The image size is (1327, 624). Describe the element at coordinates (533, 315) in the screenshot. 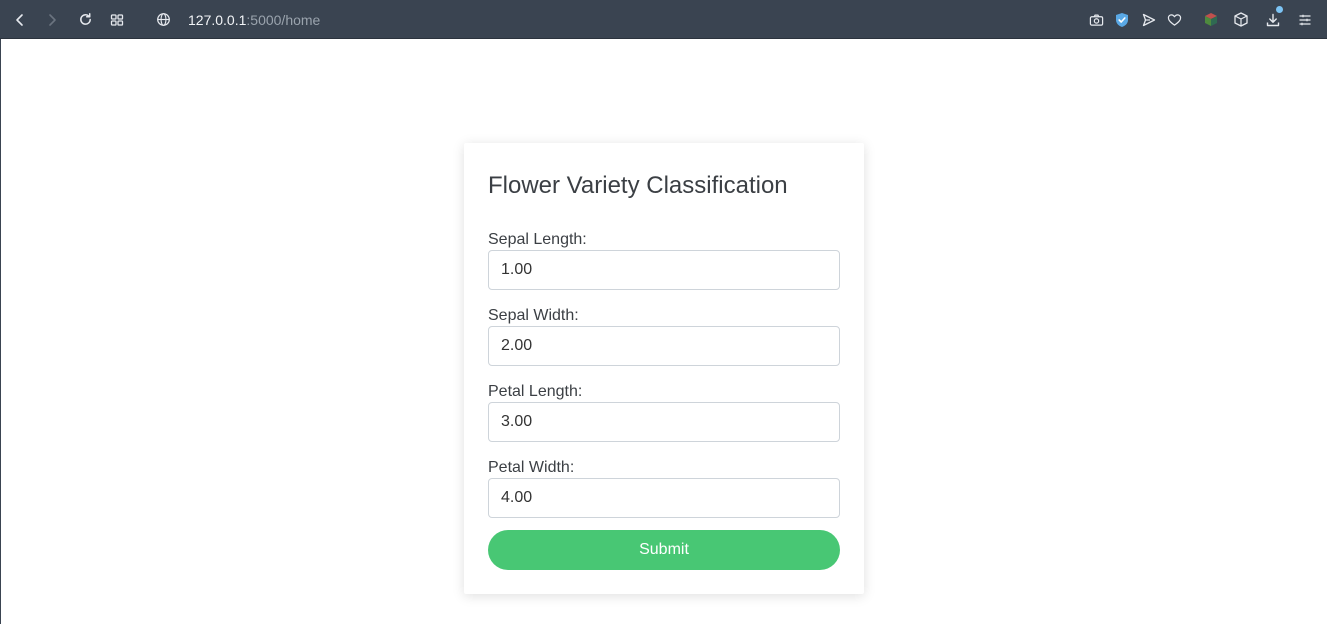

I see `sepal-width-label: Sepal Width:` at that location.